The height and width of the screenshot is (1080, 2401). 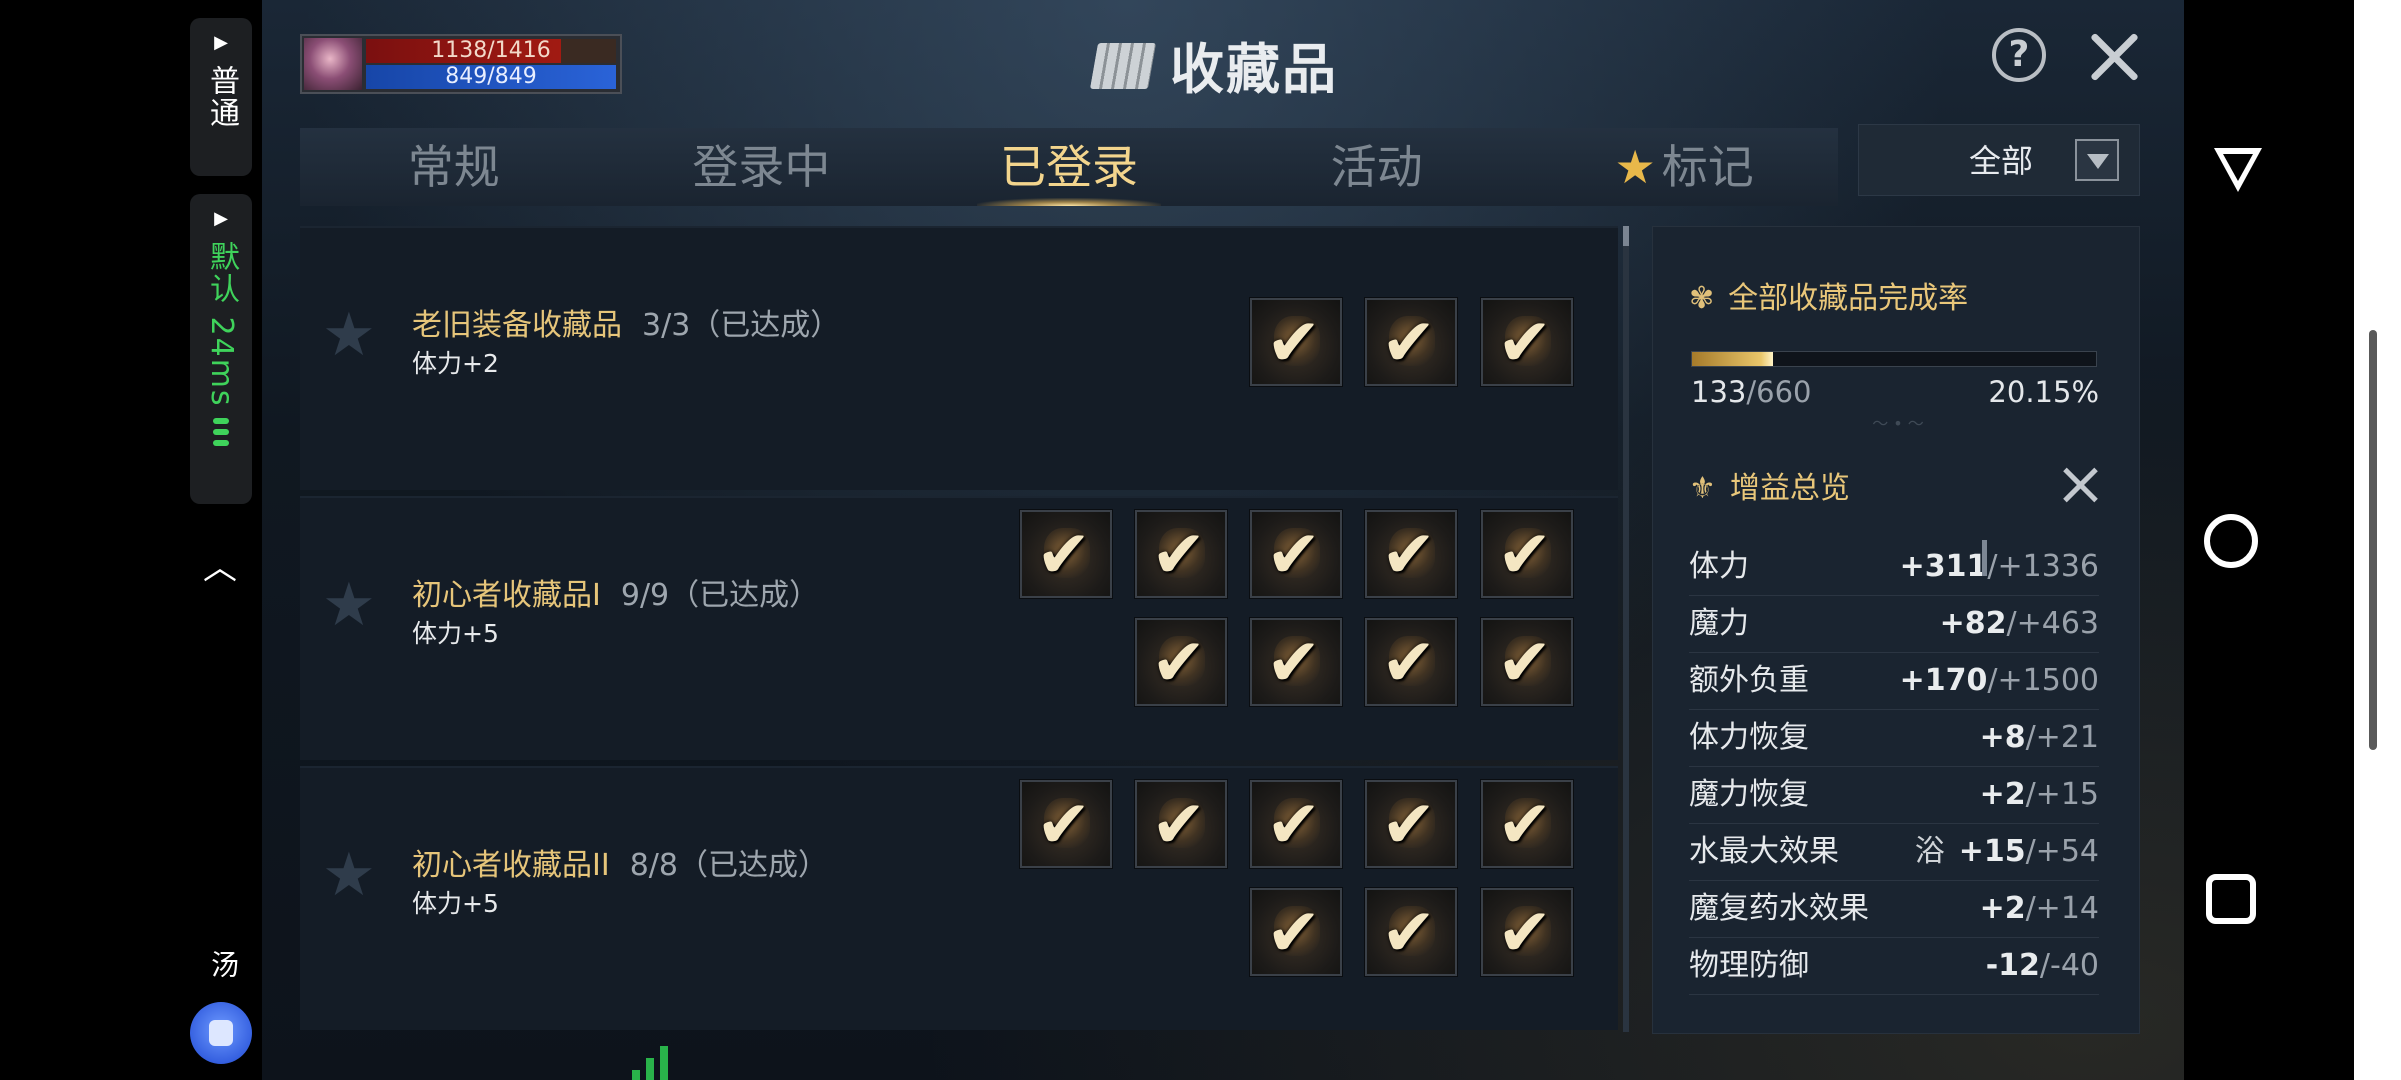 What do you see at coordinates (517, 325) in the screenshot?
I see `collection-name: 老旧装备收藏品` at bounding box center [517, 325].